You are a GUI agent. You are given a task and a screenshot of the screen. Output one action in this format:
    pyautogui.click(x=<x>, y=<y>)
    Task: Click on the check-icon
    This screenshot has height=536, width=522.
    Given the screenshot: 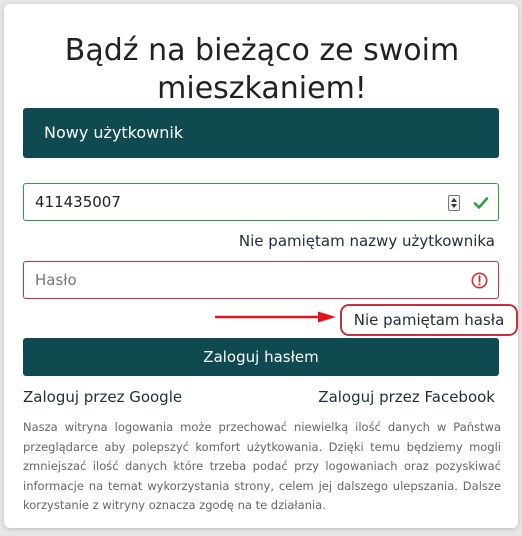 What is the action you would take?
    pyautogui.click(x=481, y=203)
    